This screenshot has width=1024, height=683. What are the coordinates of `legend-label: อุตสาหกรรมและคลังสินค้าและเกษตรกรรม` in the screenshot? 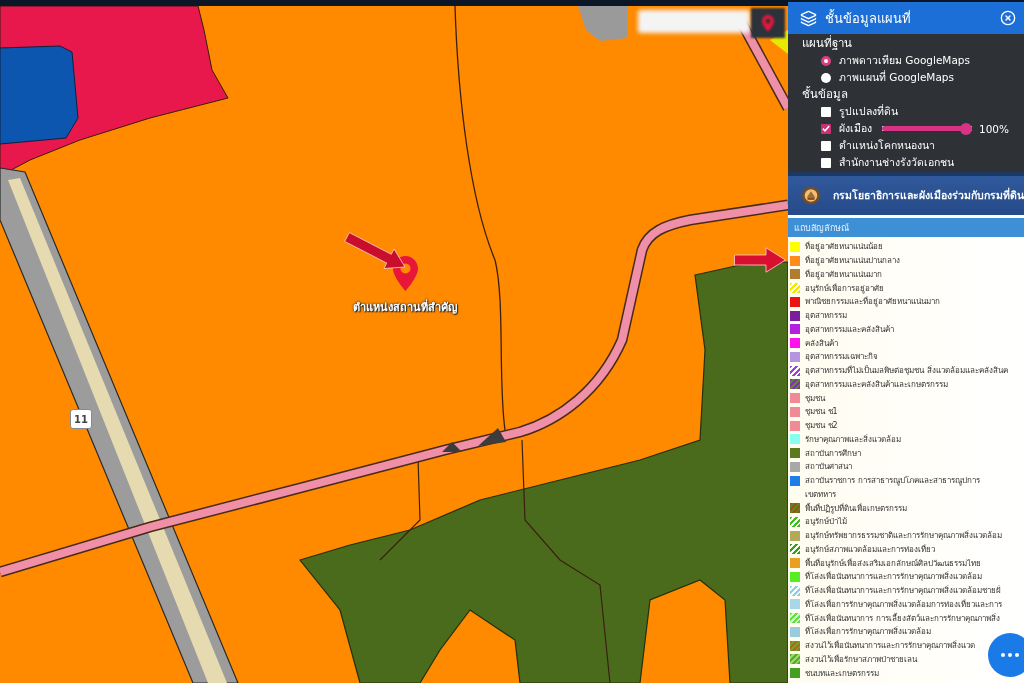 It's located at (876, 384).